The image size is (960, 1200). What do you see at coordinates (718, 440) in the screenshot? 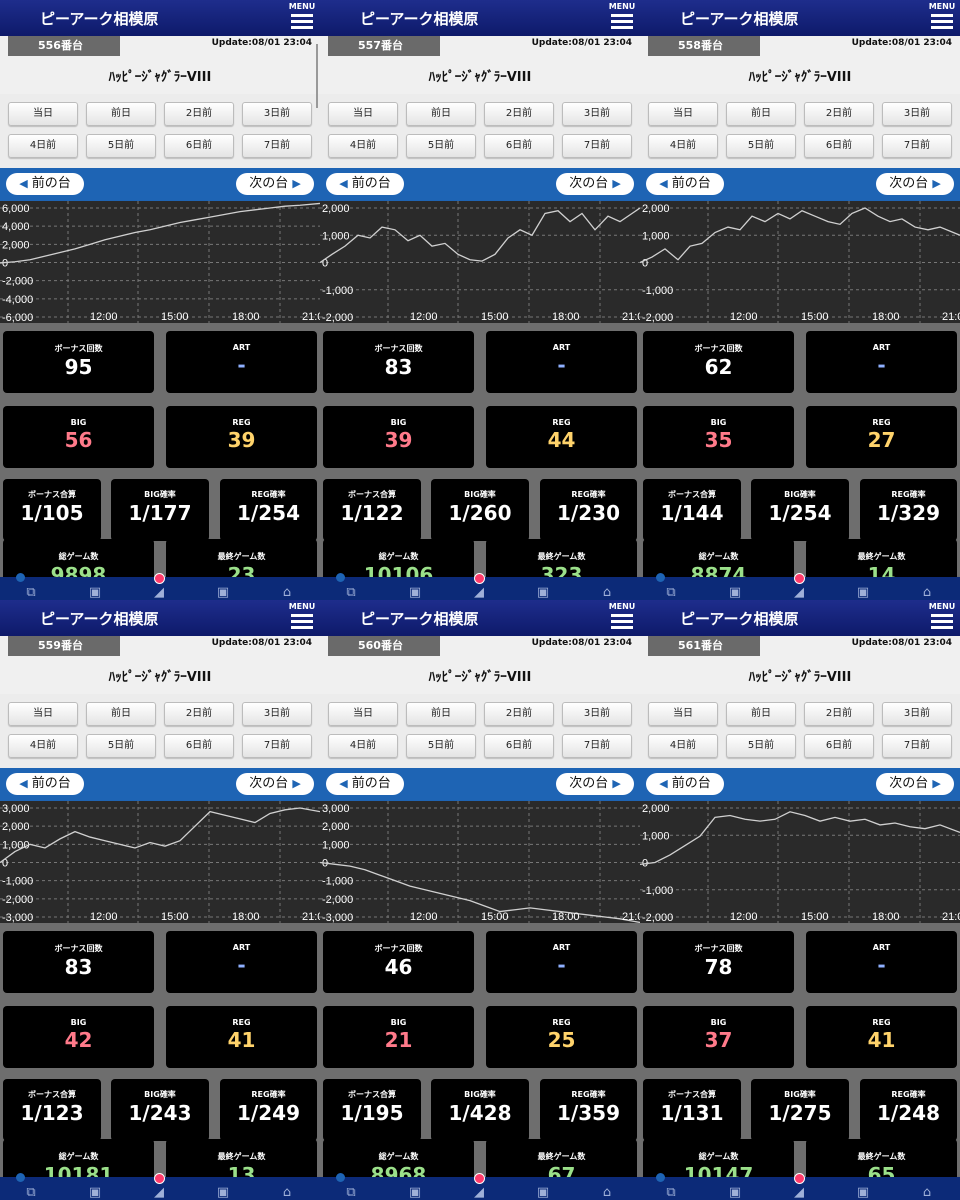
I see `stat-value: 35` at bounding box center [718, 440].